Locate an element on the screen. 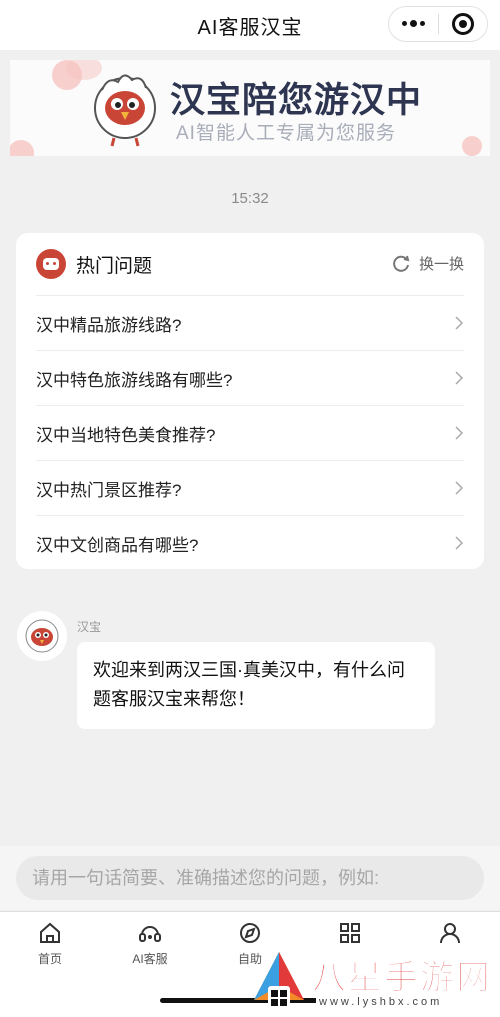 The height and width of the screenshot is (1017, 500). mascot-avatar-icon is located at coordinates (42, 636).